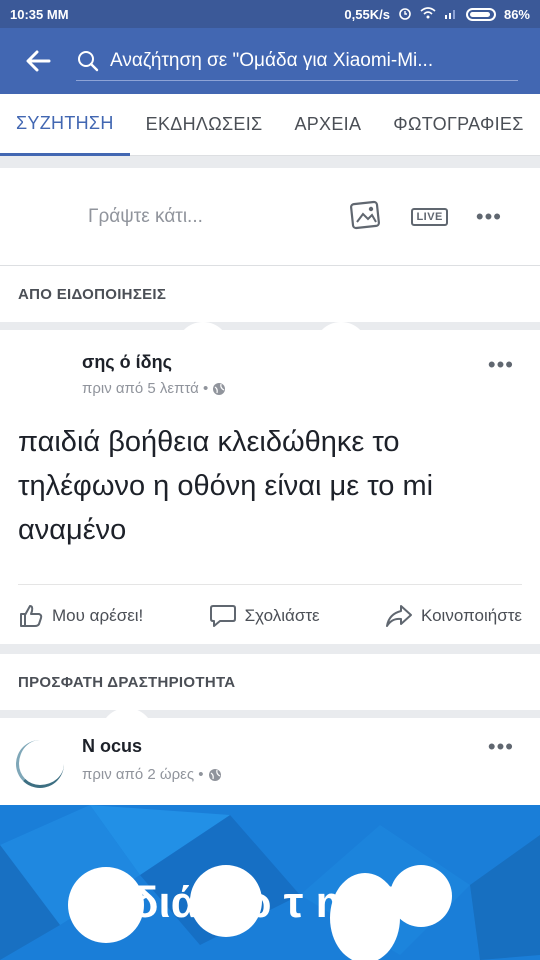 The image size is (540, 960). What do you see at coordinates (516, 14) in the screenshot?
I see `battery-level: 86%` at bounding box center [516, 14].